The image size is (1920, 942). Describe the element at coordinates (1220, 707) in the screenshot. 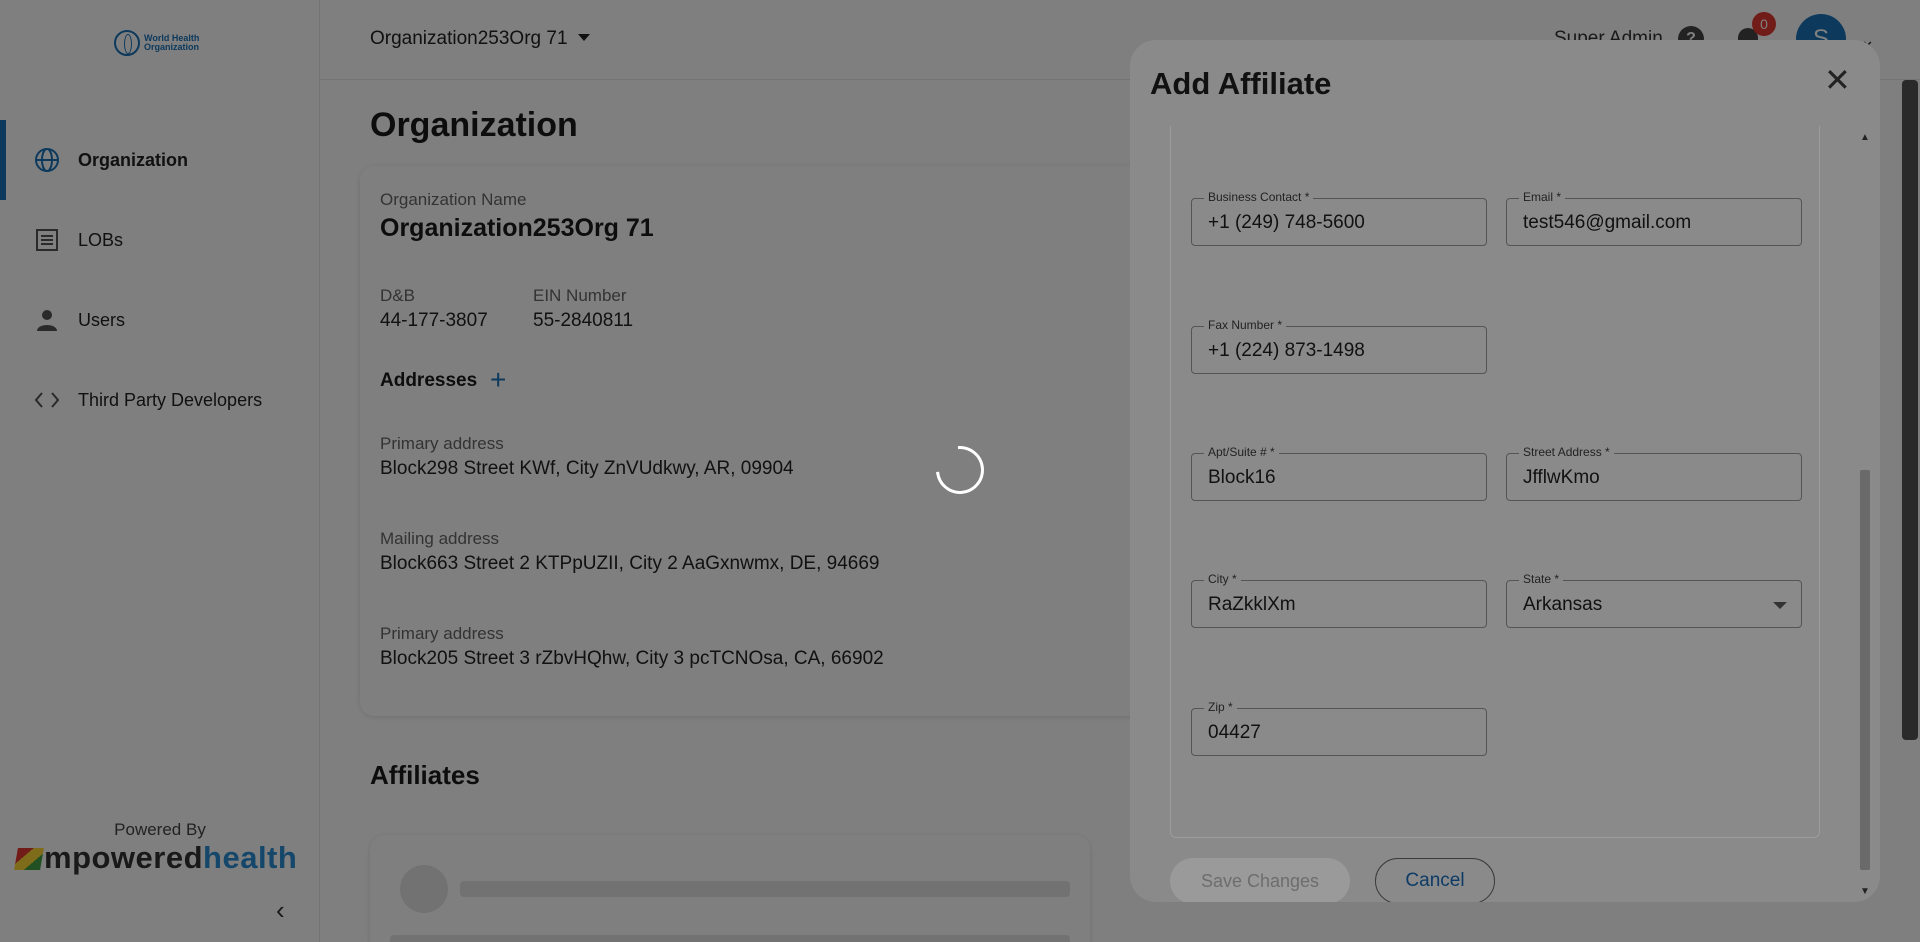

I see `field-label: Zip *` at that location.